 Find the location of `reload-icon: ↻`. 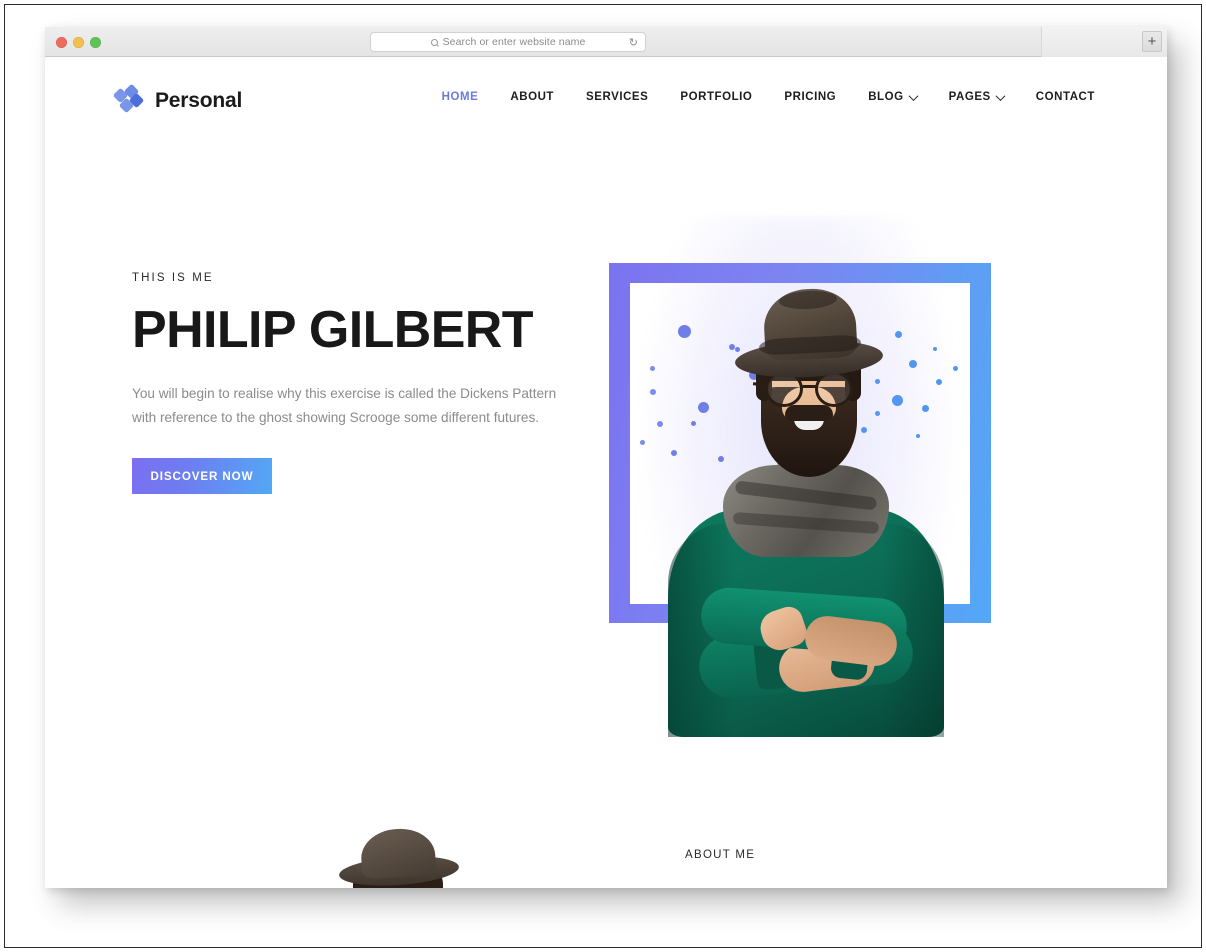

reload-icon: ↻ is located at coordinates (633, 43).